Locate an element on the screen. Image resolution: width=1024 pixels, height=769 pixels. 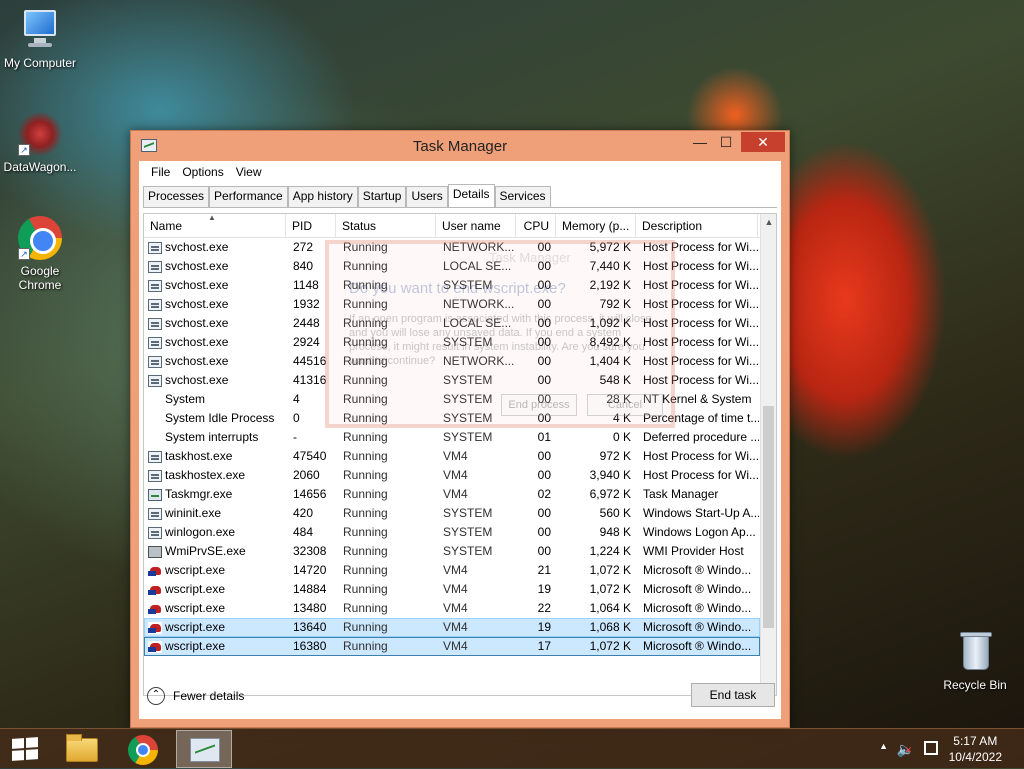
tab-services: Services is located at coordinates (522, 196).